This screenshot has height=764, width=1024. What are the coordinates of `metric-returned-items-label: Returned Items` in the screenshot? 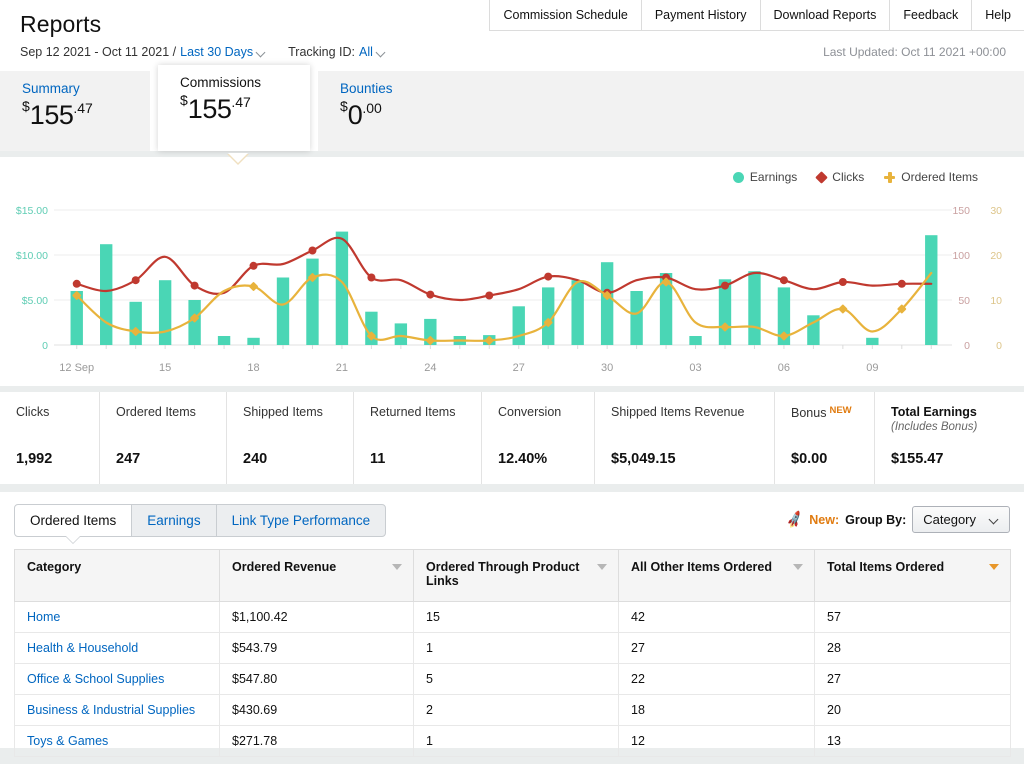 It's located at (413, 412).